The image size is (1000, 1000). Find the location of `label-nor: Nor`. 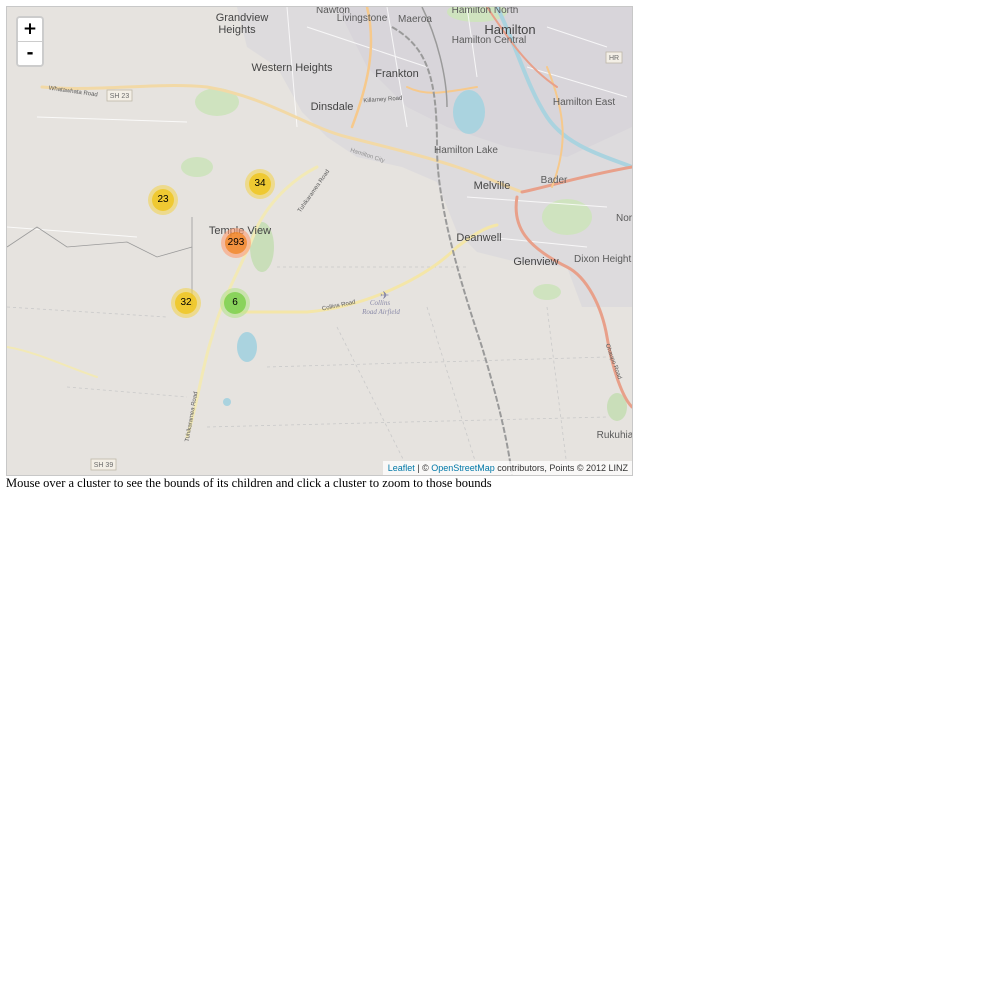

label-nor: Nor is located at coordinates (624, 218).